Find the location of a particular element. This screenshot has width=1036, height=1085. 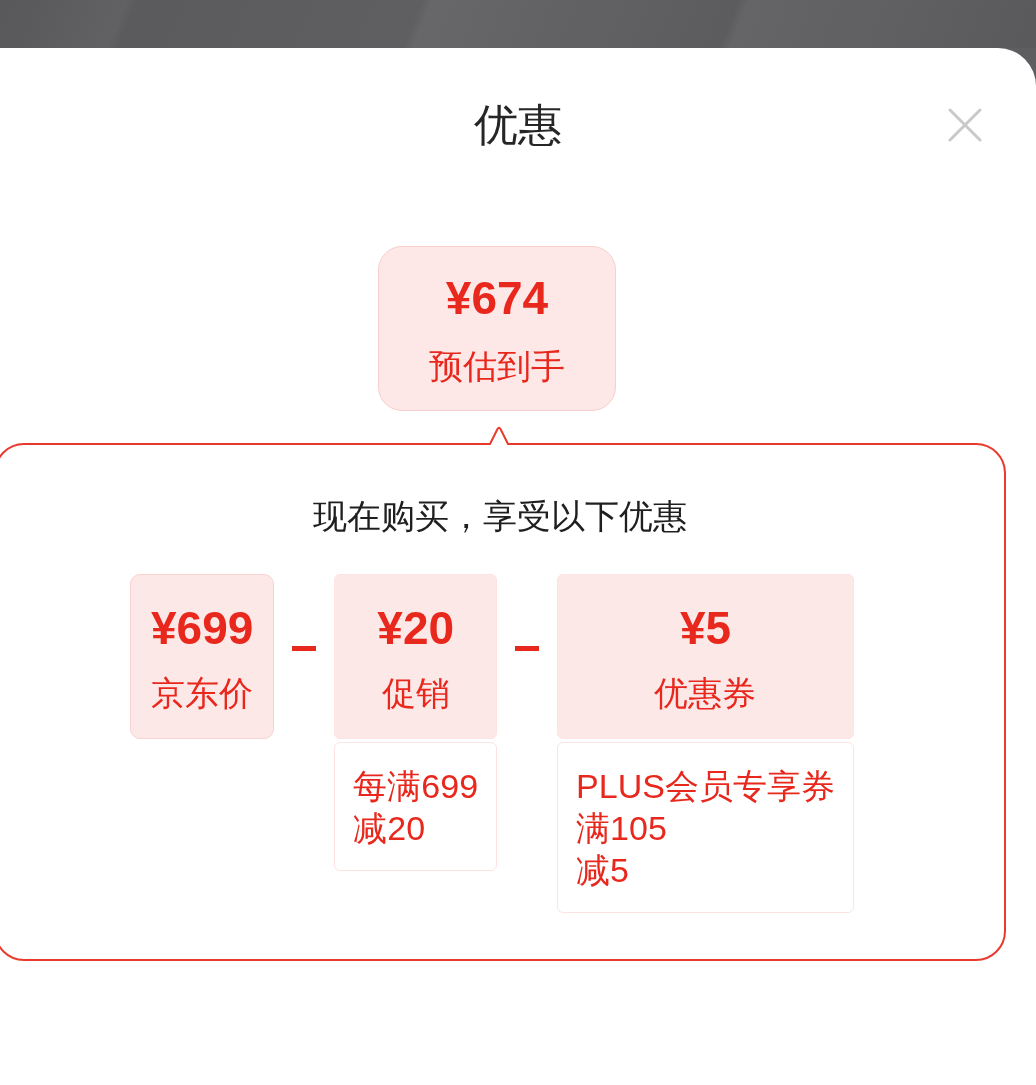

estimate-label: 预估到手 is located at coordinates (497, 366).